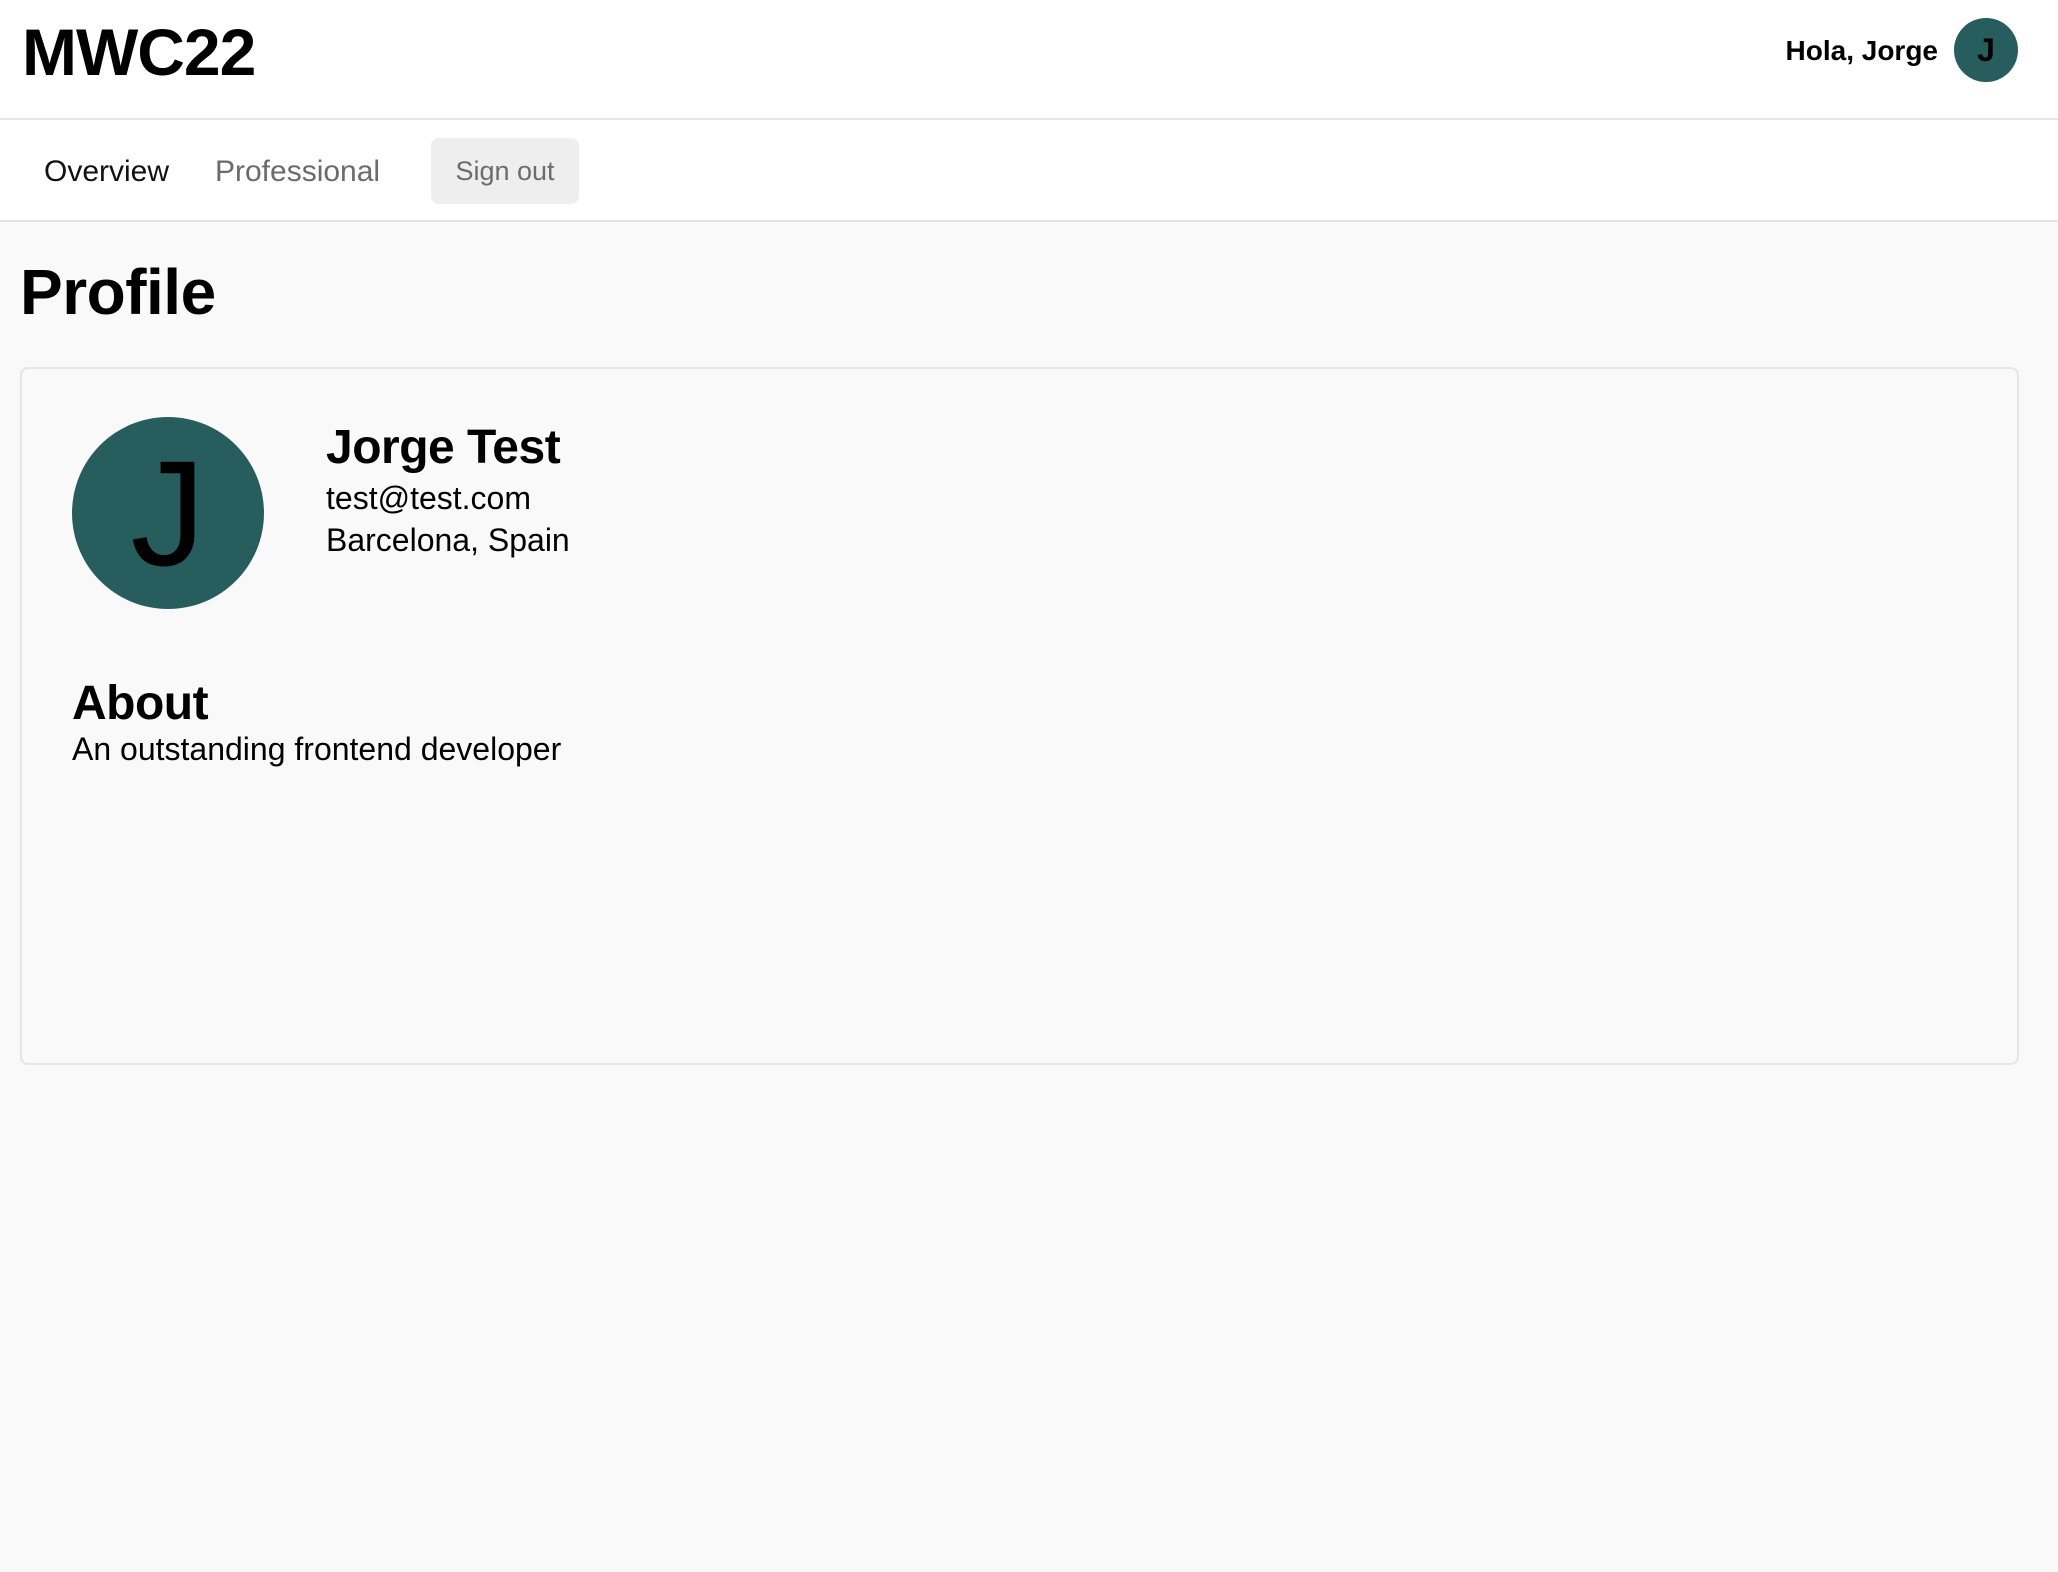 This screenshot has width=2058, height=1572. Describe the element at coordinates (428, 498) in the screenshot. I see `profile-email: test@test.com` at that location.